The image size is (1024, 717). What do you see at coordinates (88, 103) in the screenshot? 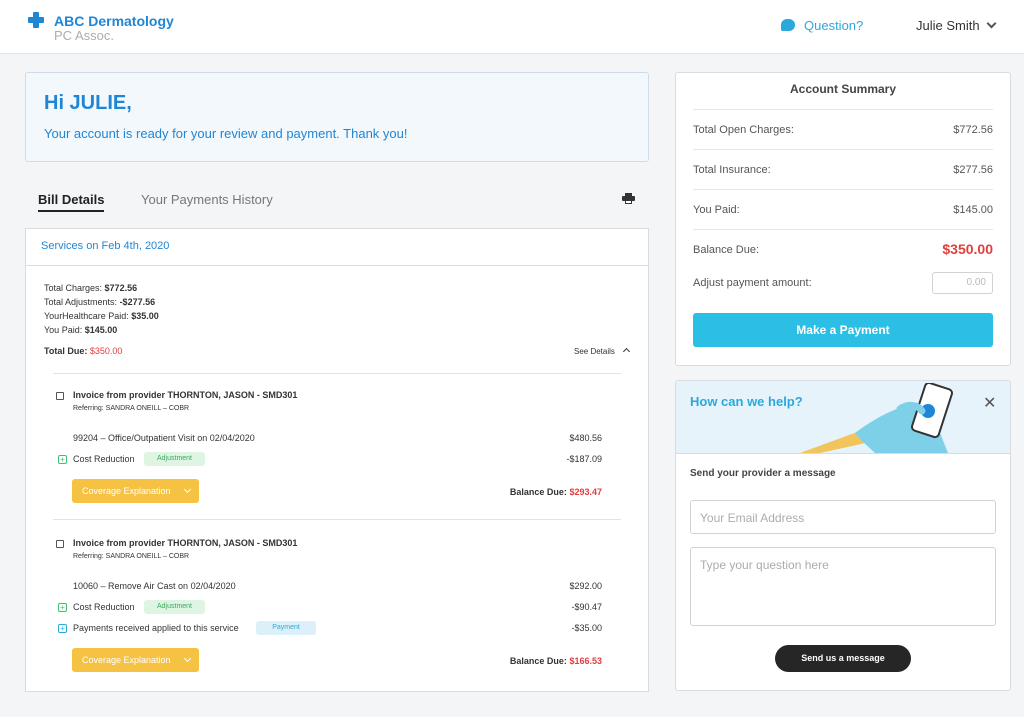
I see `greeting-title: Hi JULIE,` at bounding box center [88, 103].